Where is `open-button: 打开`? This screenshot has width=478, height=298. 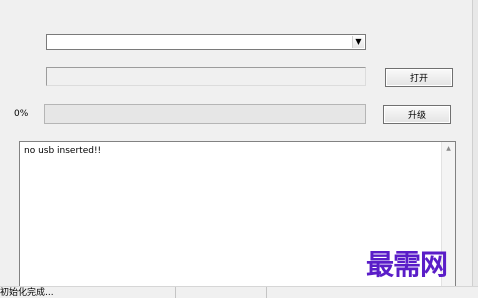
open-button: 打开 is located at coordinates (419, 77).